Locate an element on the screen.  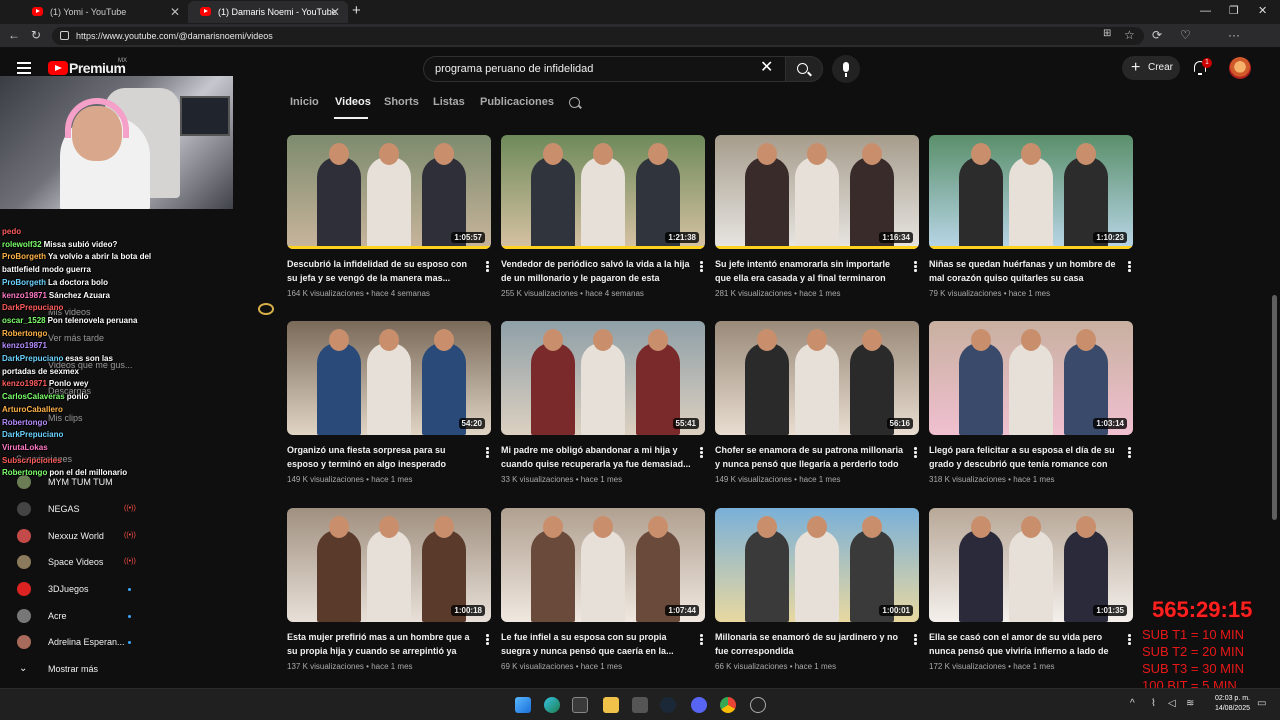
chrome-icon is located at coordinates (728, 705).